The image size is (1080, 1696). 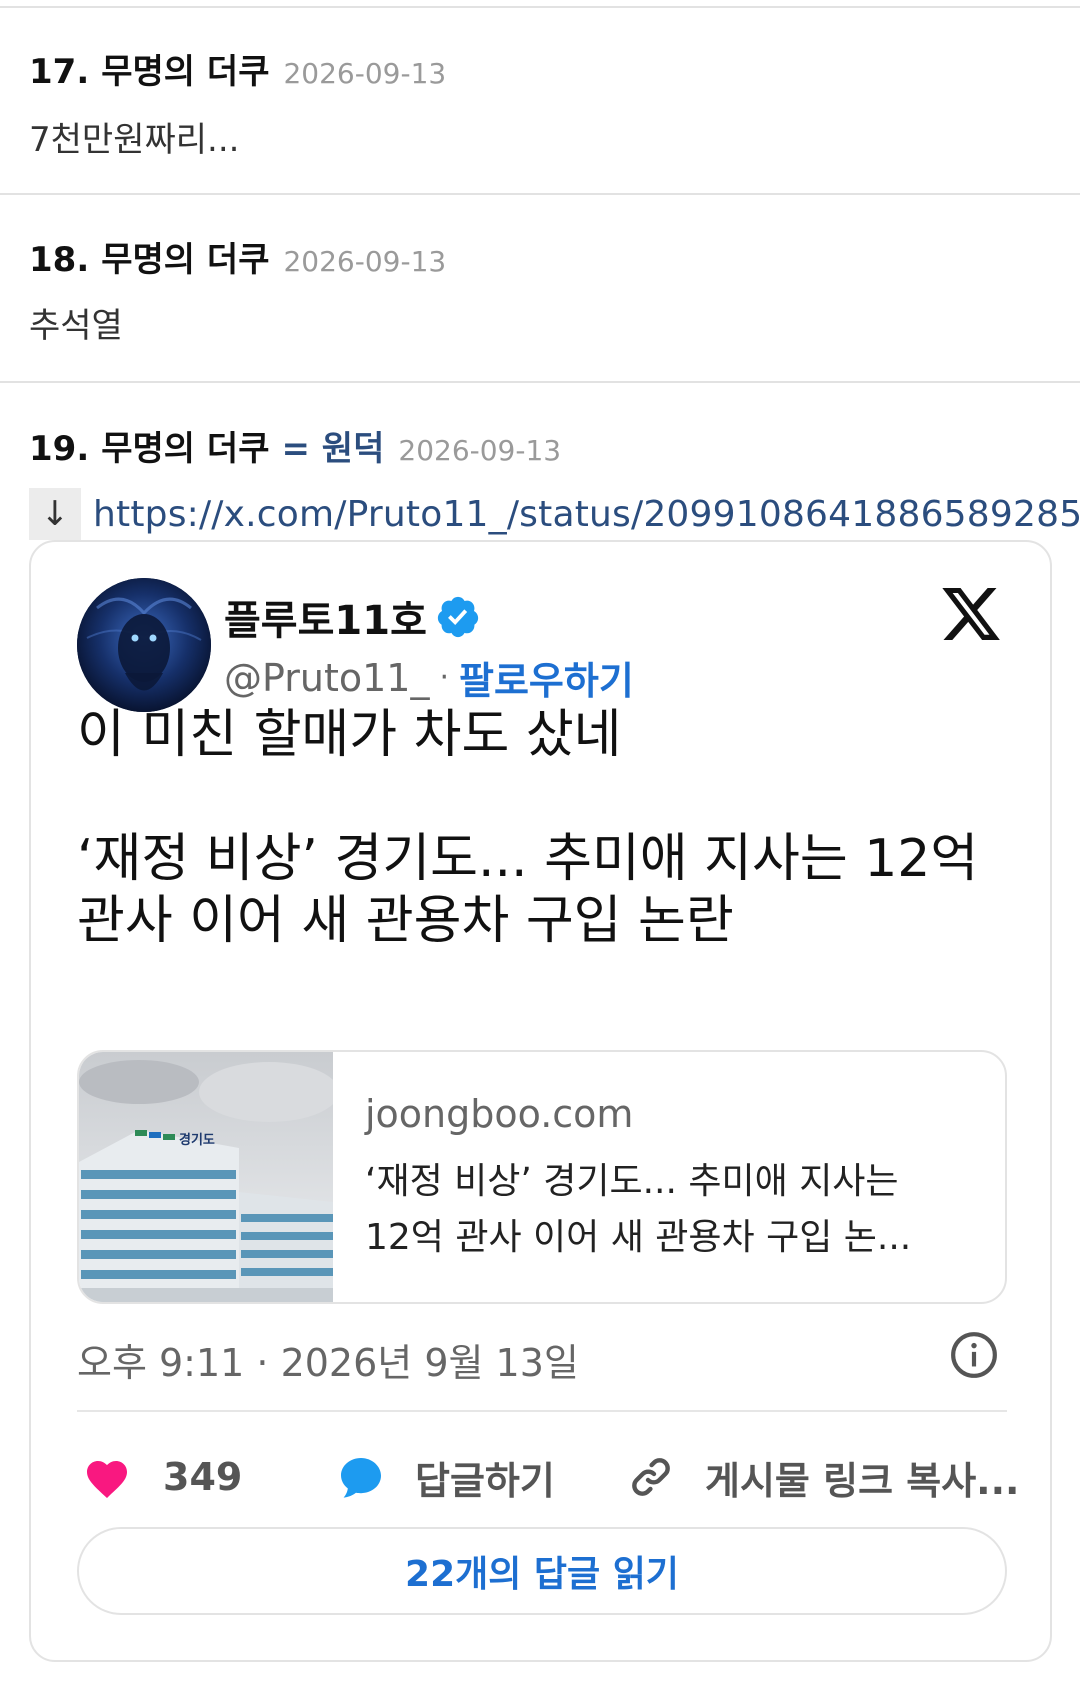 I want to click on comment-number: 19., so click(x=59, y=449).